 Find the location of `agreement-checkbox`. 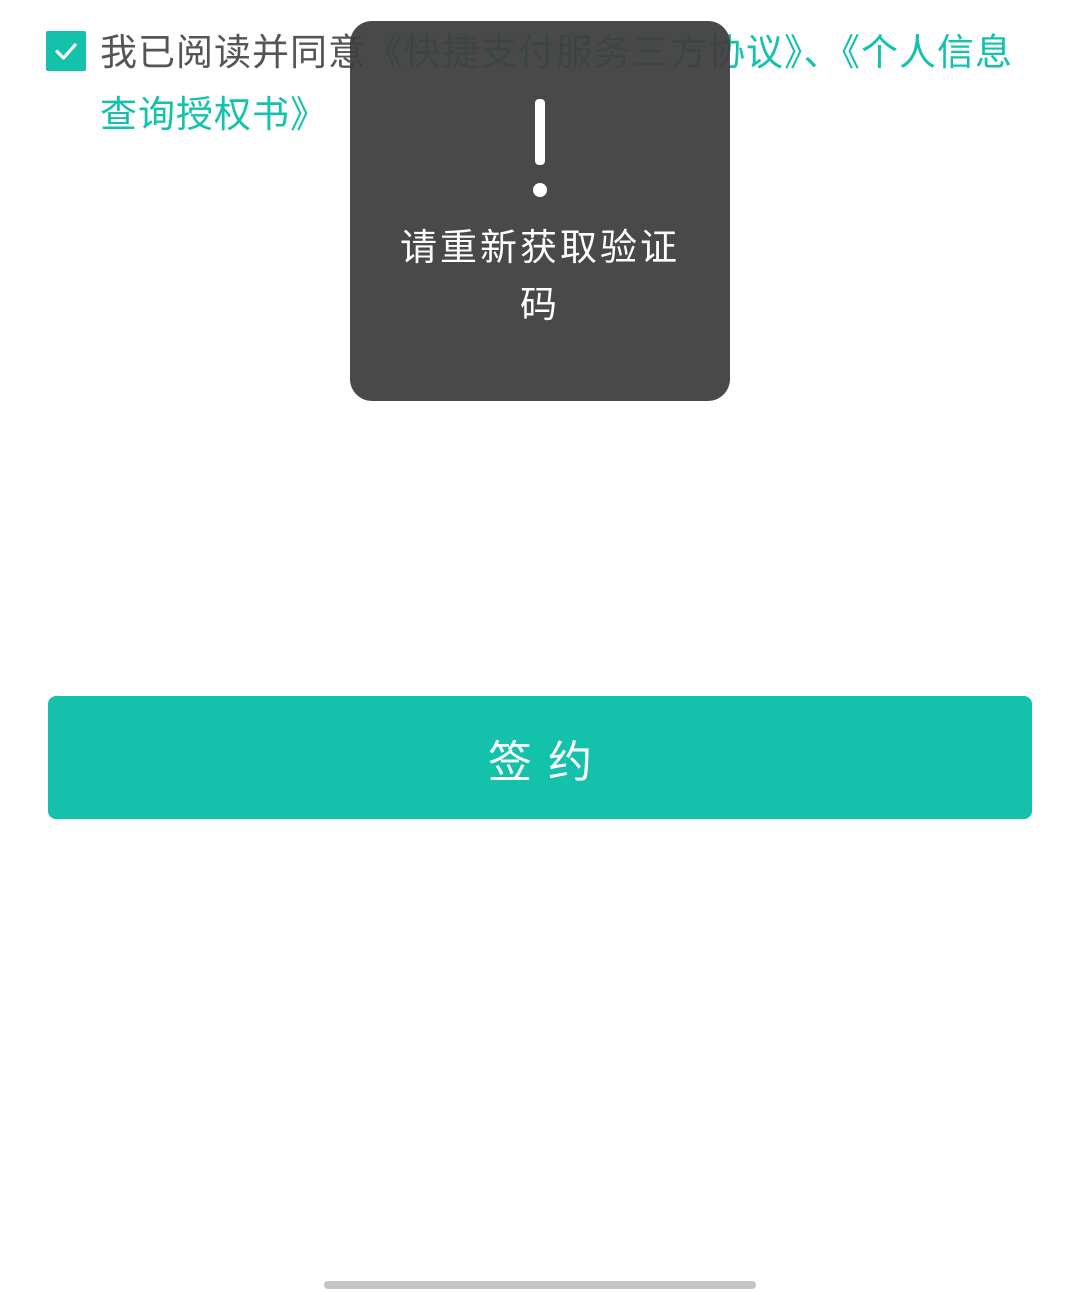

agreement-checkbox is located at coordinates (66, 51).